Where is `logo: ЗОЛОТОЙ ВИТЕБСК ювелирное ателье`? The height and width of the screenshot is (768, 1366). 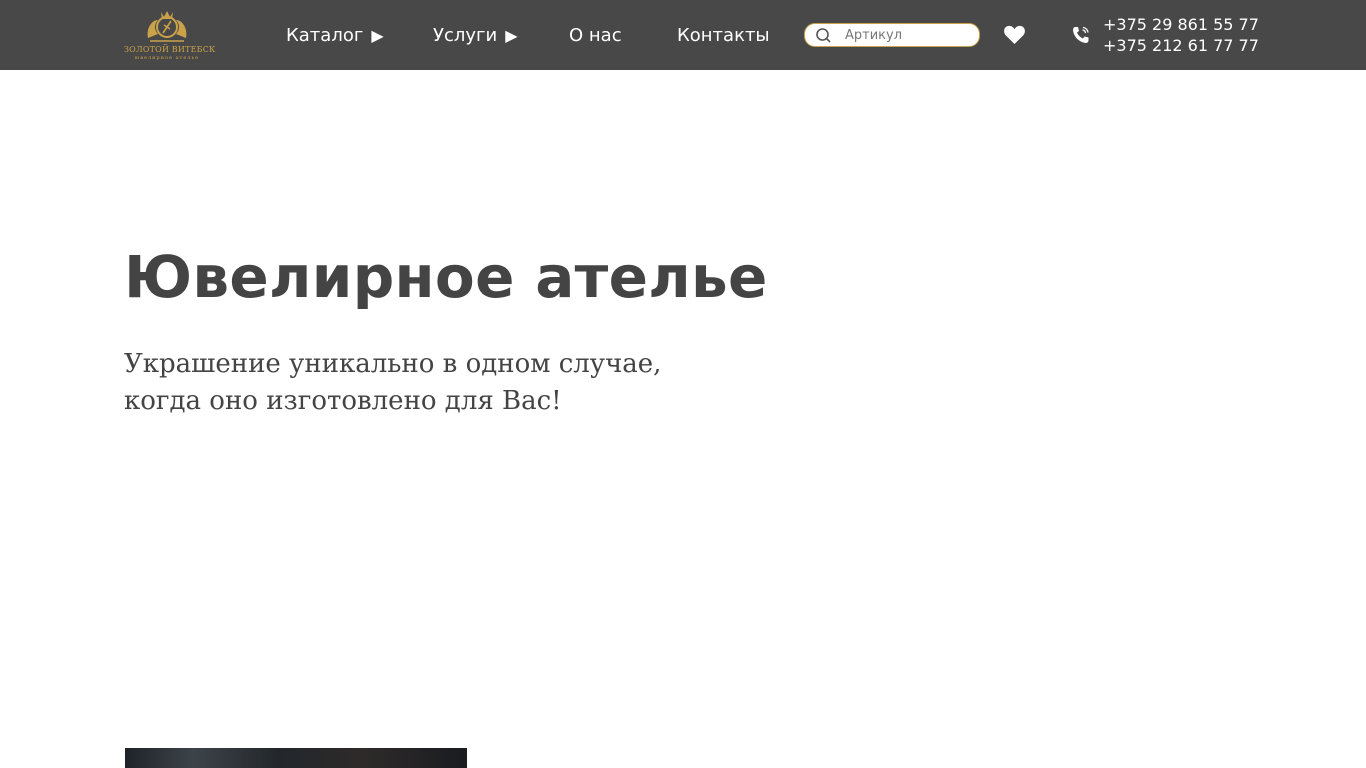
logo: ЗОЛОТОЙ ВИТЕБСК ювелирное ателье is located at coordinates (170, 35).